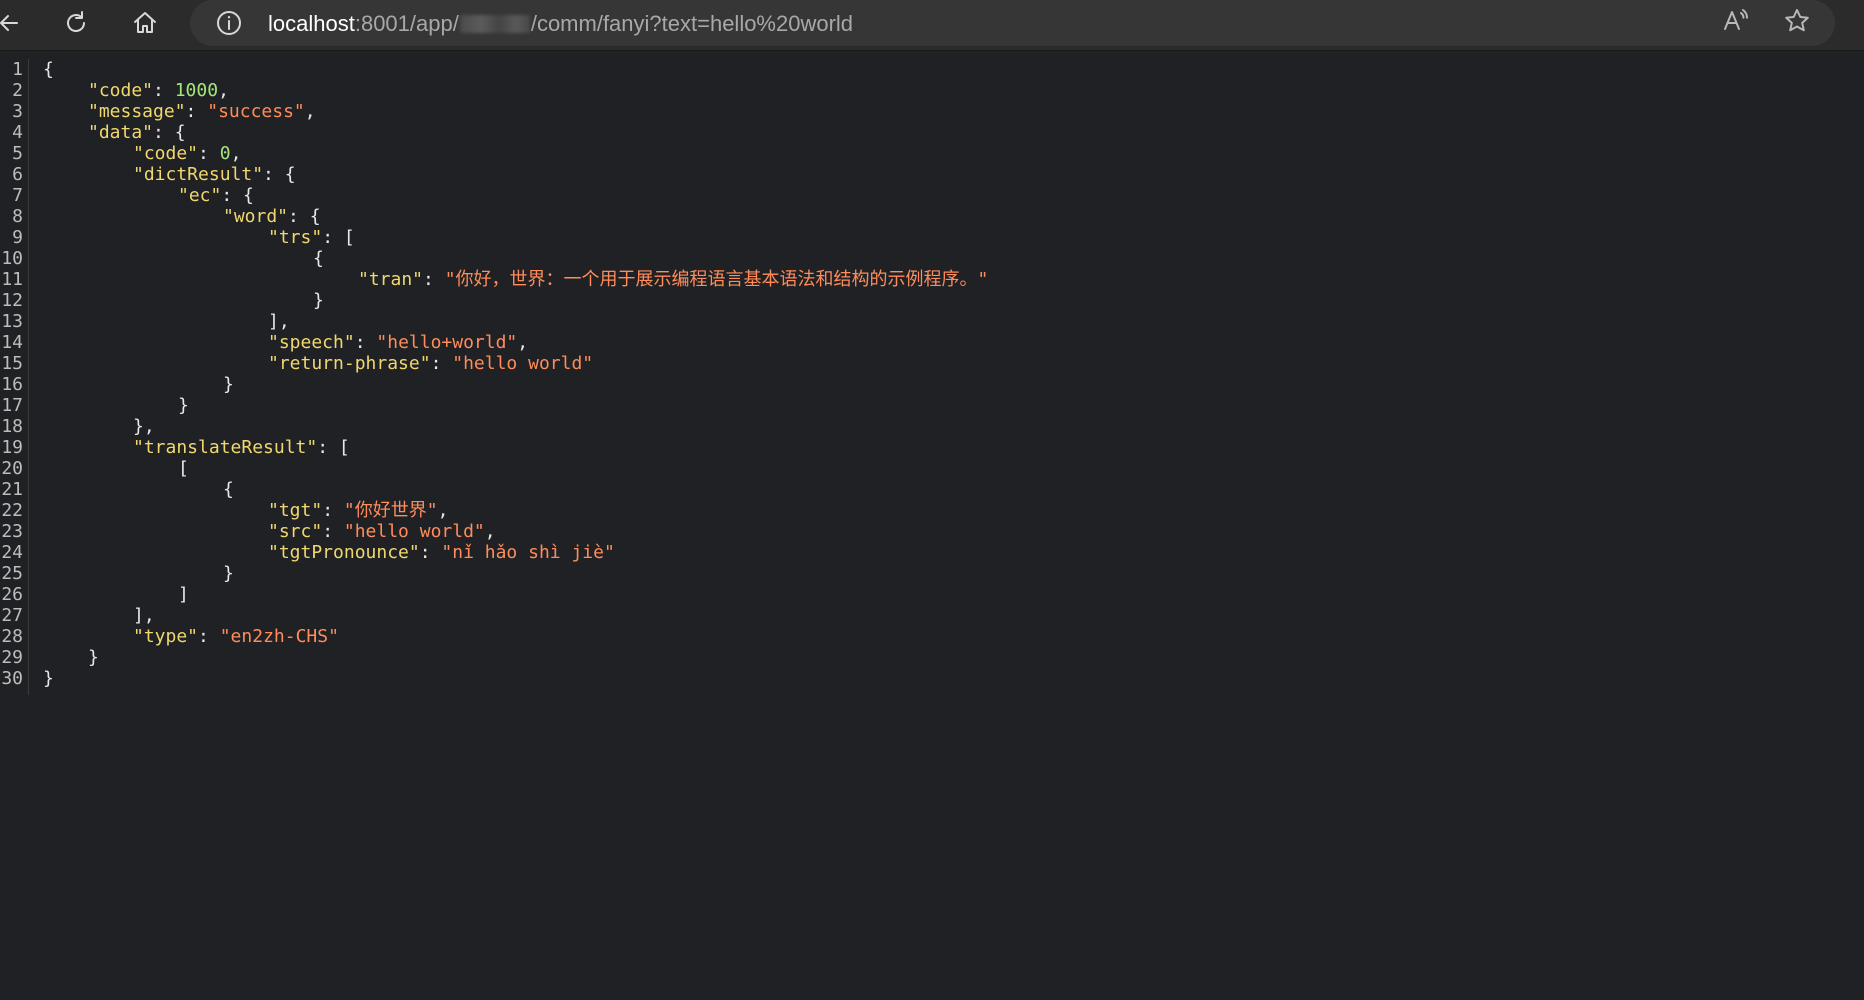 The image size is (1864, 1000). Describe the element at coordinates (12, 531) in the screenshot. I see `line-number: 23` at that location.